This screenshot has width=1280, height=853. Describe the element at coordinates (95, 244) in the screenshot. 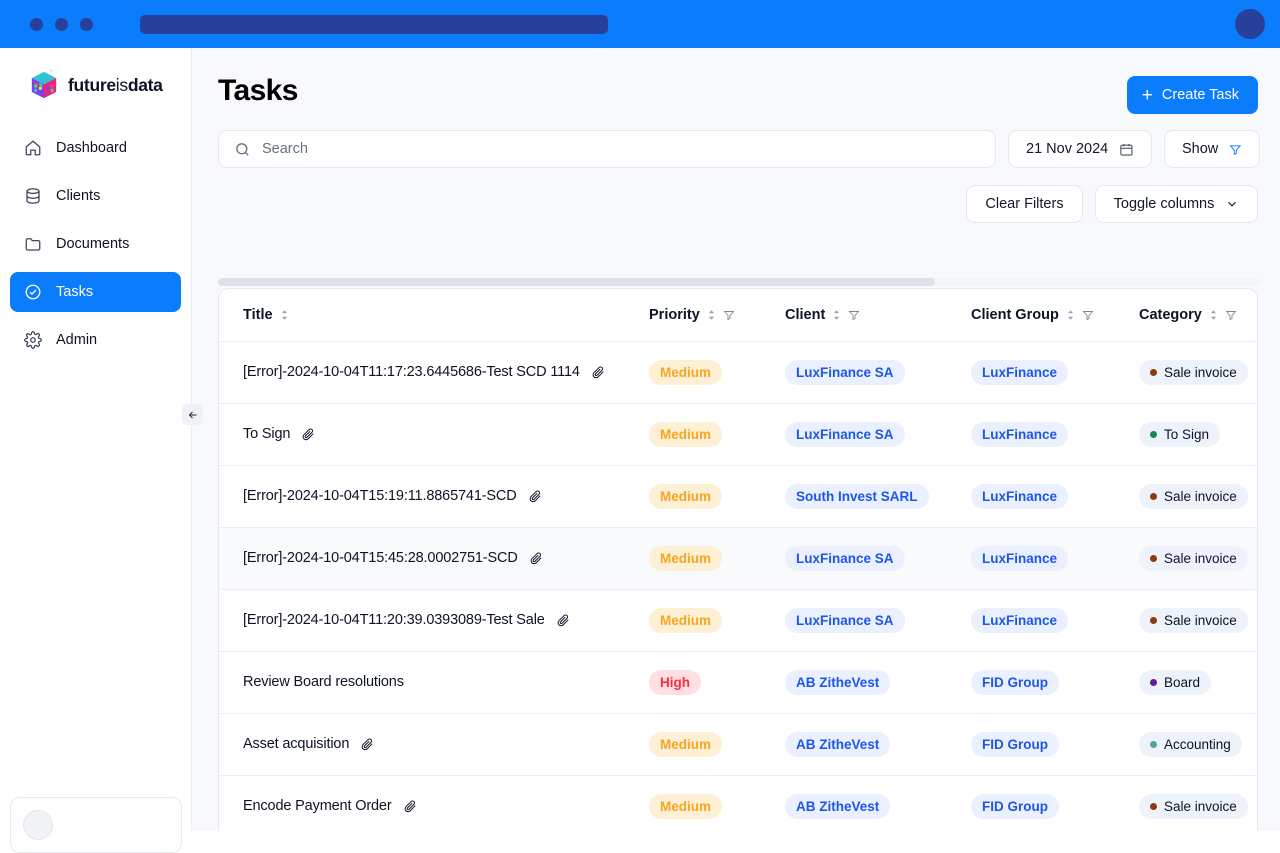

I see `sidebar-item-documents: Documents` at that location.